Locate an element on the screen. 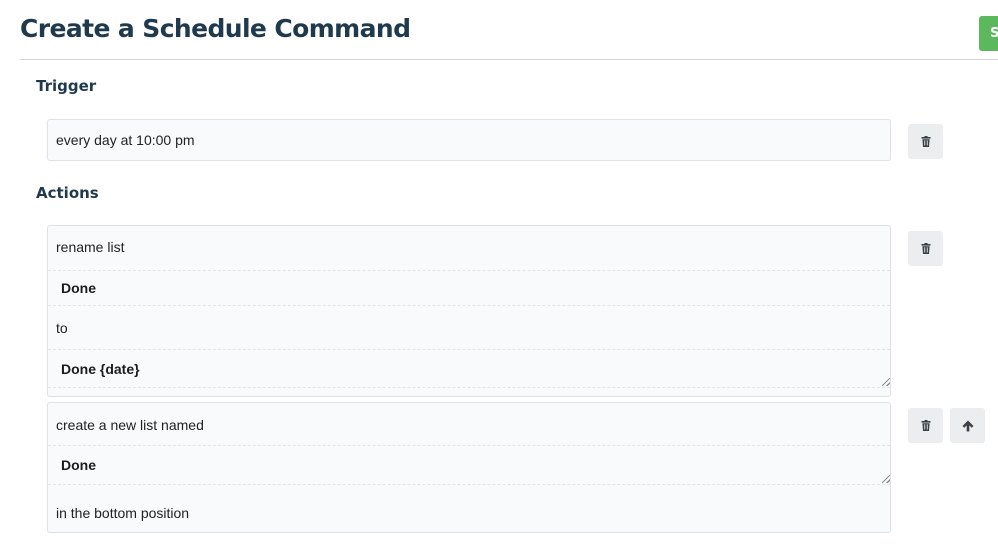 This screenshot has height=550, width=998. action-2-verb: create a new list named is located at coordinates (130, 425).